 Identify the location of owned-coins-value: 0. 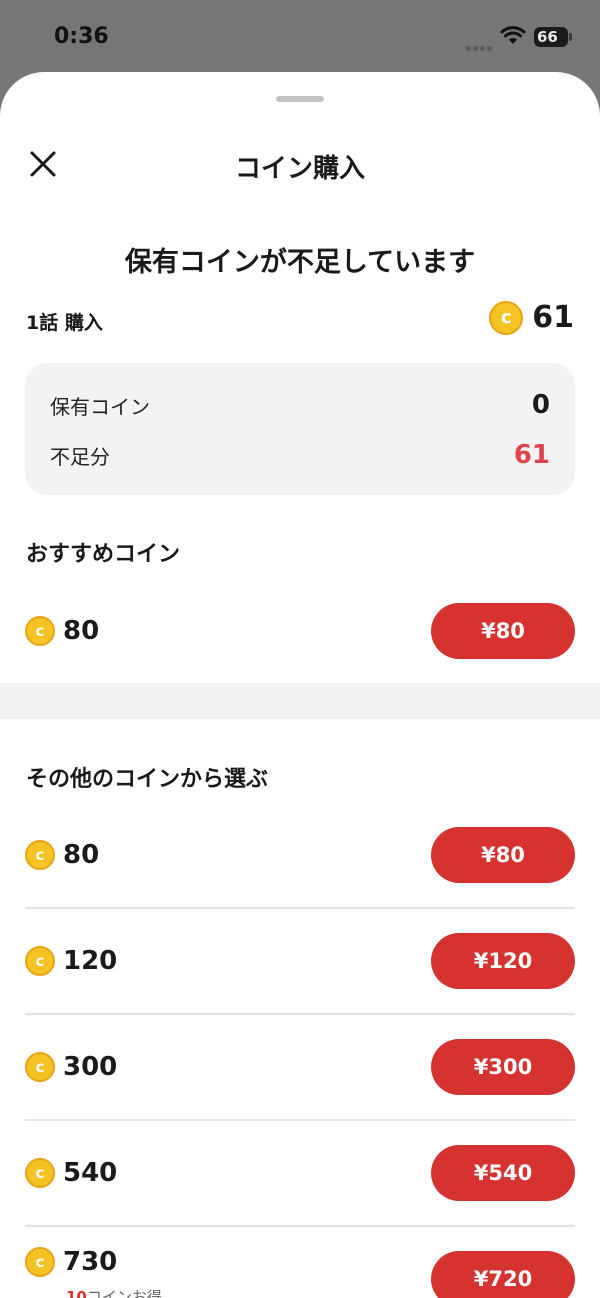
(540, 405).